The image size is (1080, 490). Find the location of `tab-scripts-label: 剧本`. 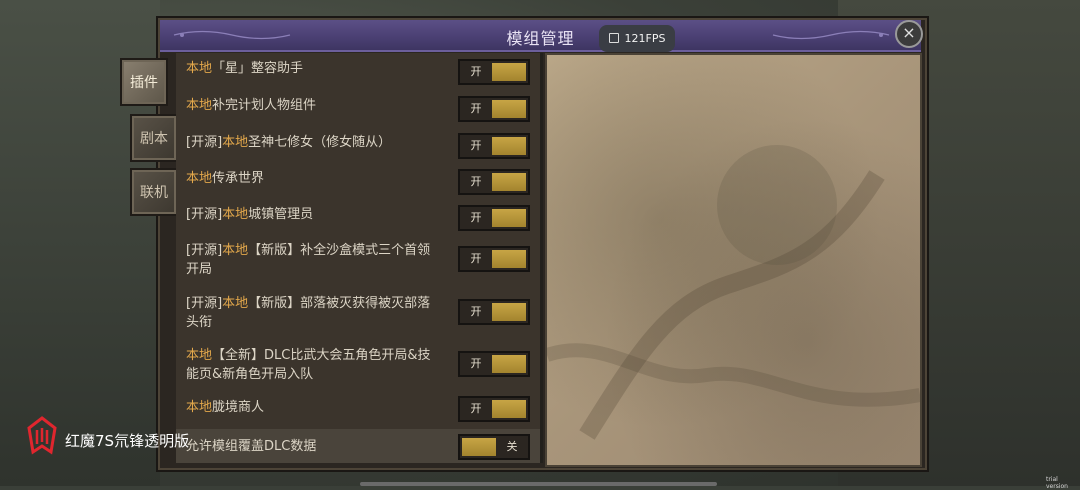

tab-scripts-label: 剧本 is located at coordinates (154, 139).